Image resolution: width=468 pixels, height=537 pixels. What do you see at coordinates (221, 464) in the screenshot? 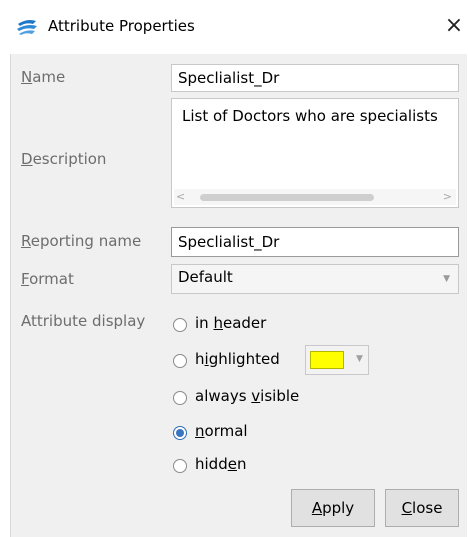
I see `radio-label: hidden` at bounding box center [221, 464].